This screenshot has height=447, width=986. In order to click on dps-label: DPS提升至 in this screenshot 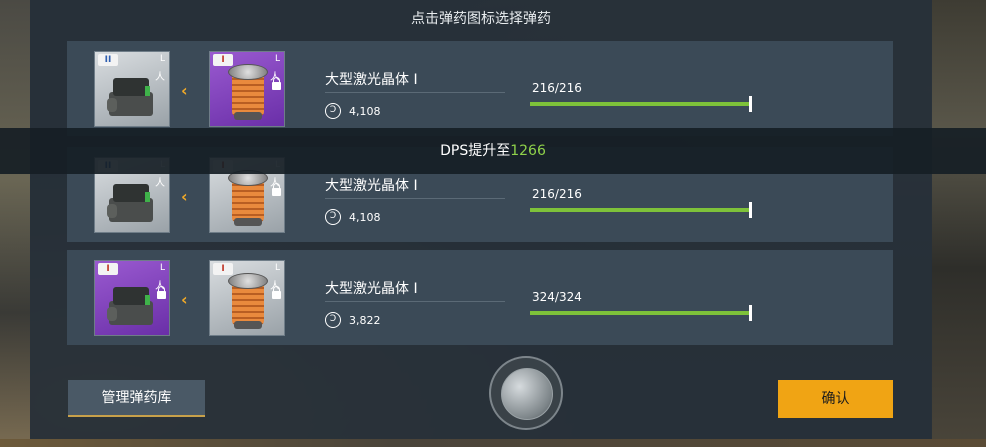, I will do `click(475, 151)`.